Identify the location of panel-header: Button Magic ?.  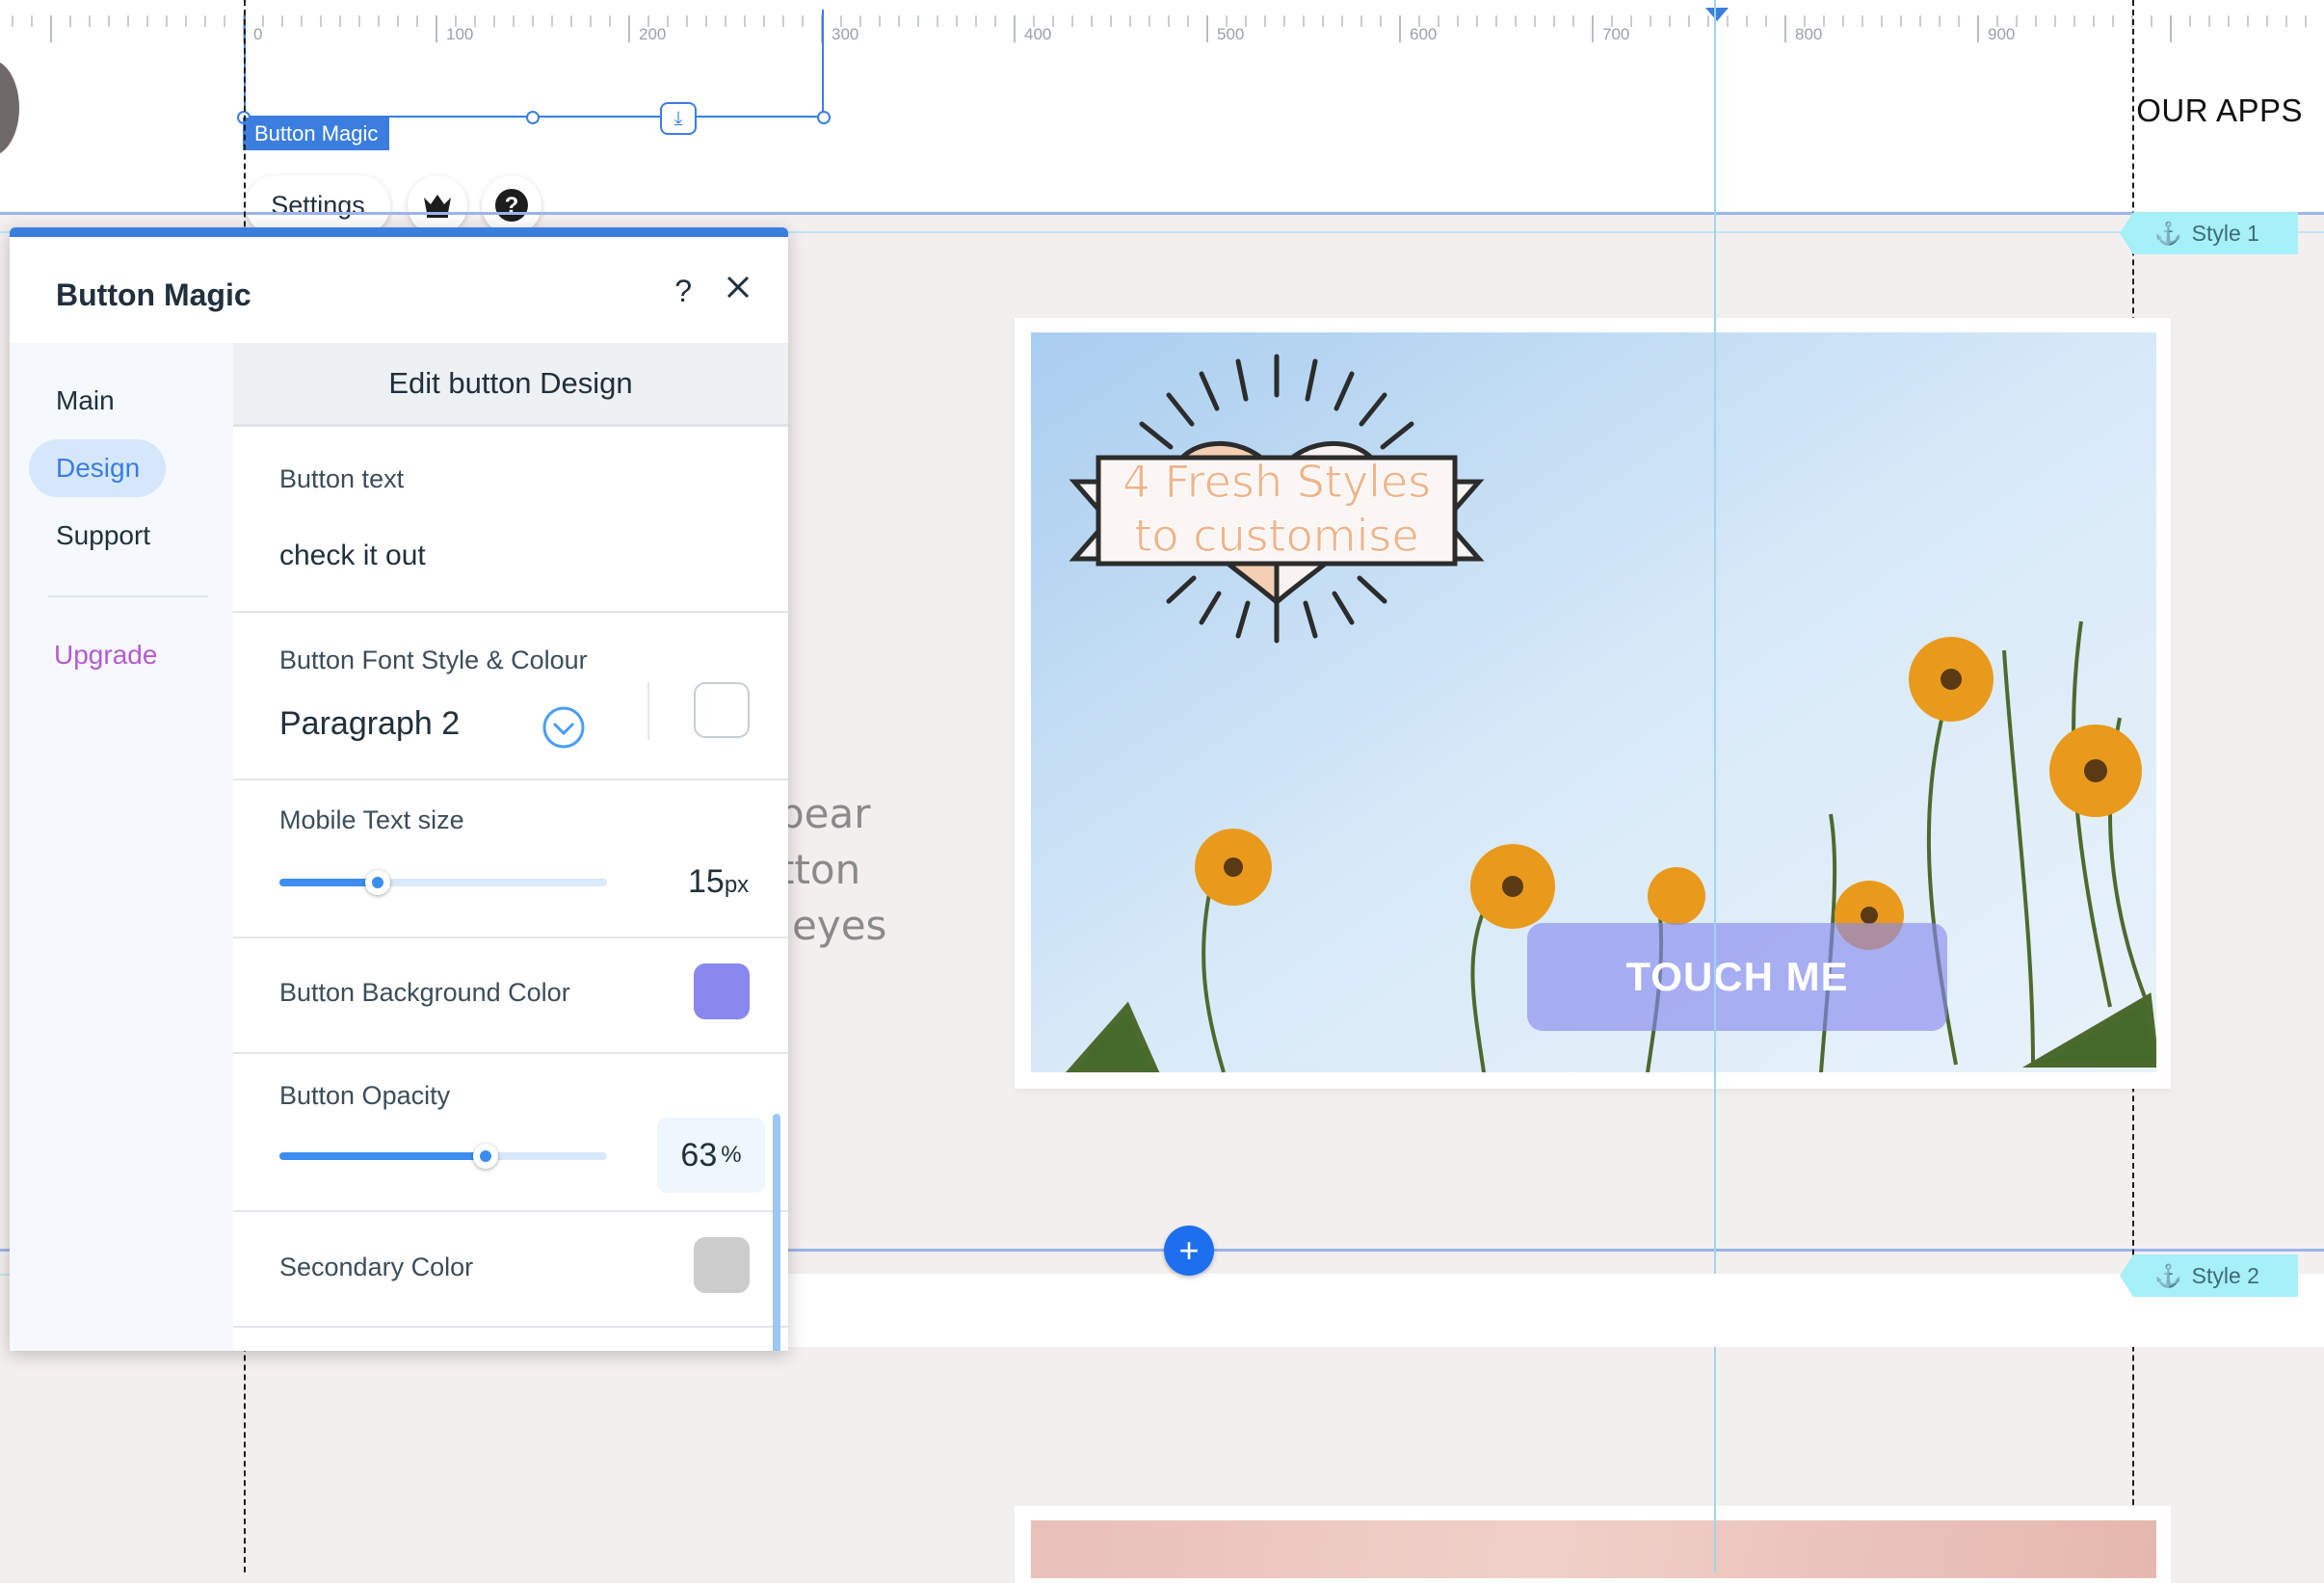
(399, 291).